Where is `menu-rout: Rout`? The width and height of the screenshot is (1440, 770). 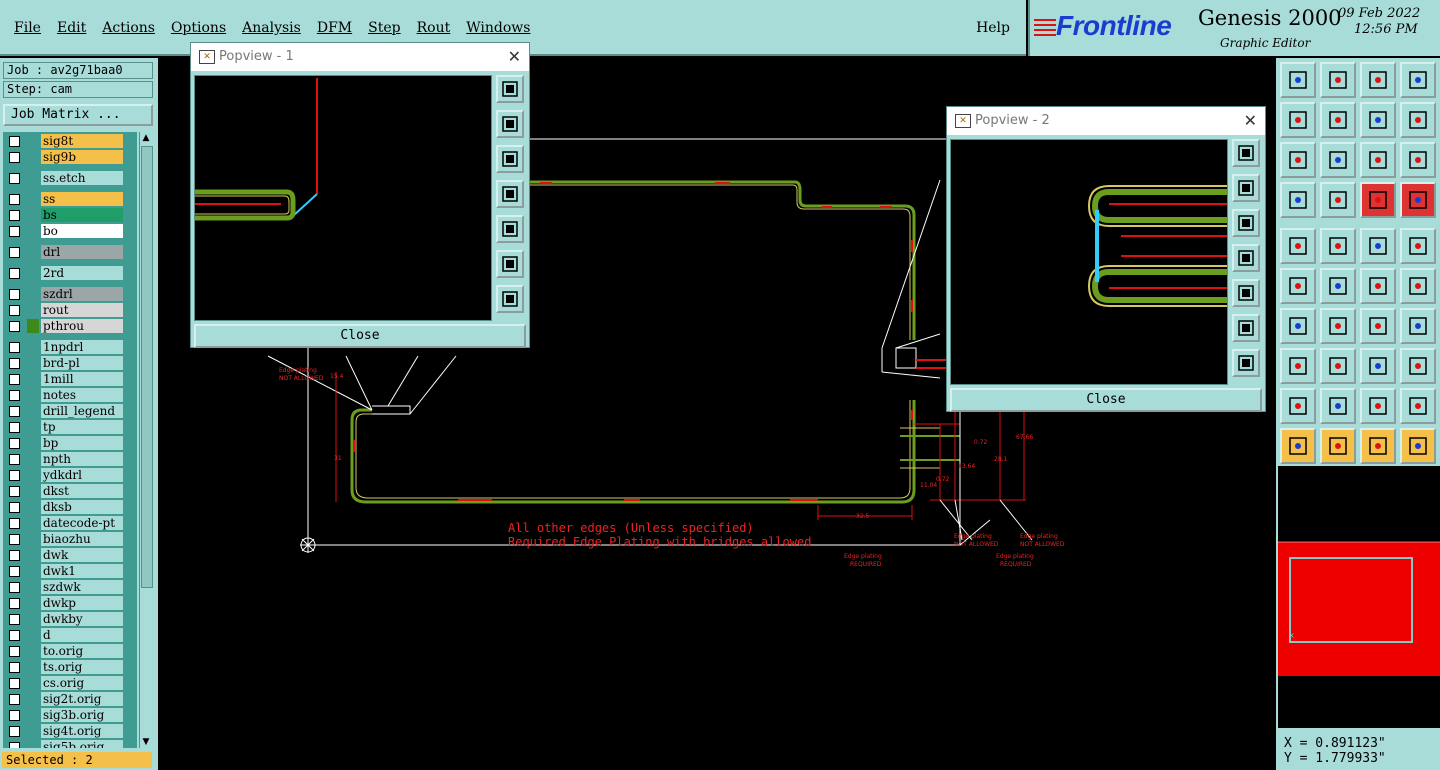
menu-rout: Rout is located at coordinates (434, 28).